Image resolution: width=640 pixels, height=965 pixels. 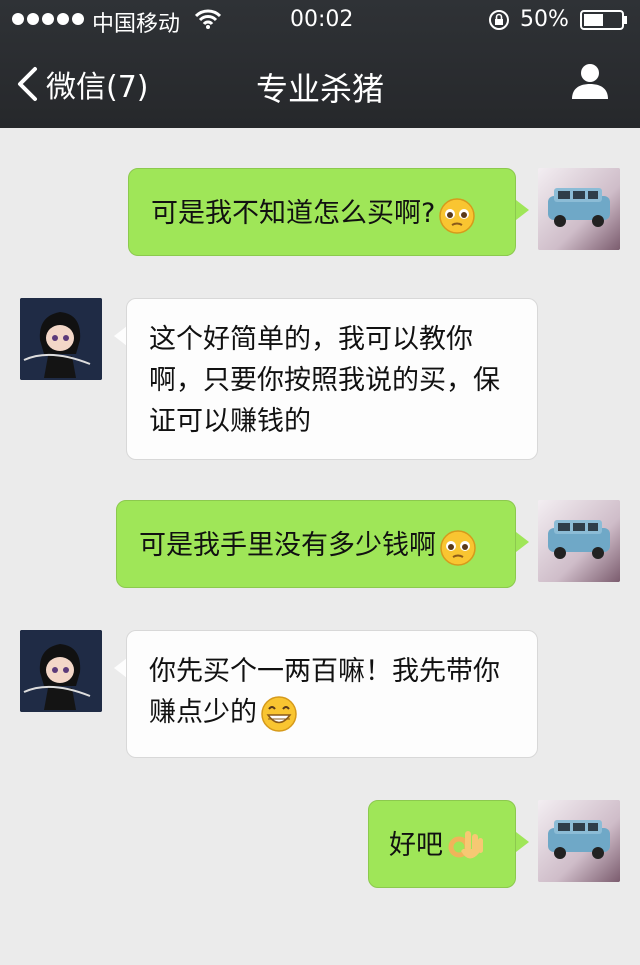 What do you see at coordinates (544, 19) in the screenshot?
I see `battery-percentage: 50%` at bounding box center [544, 19].